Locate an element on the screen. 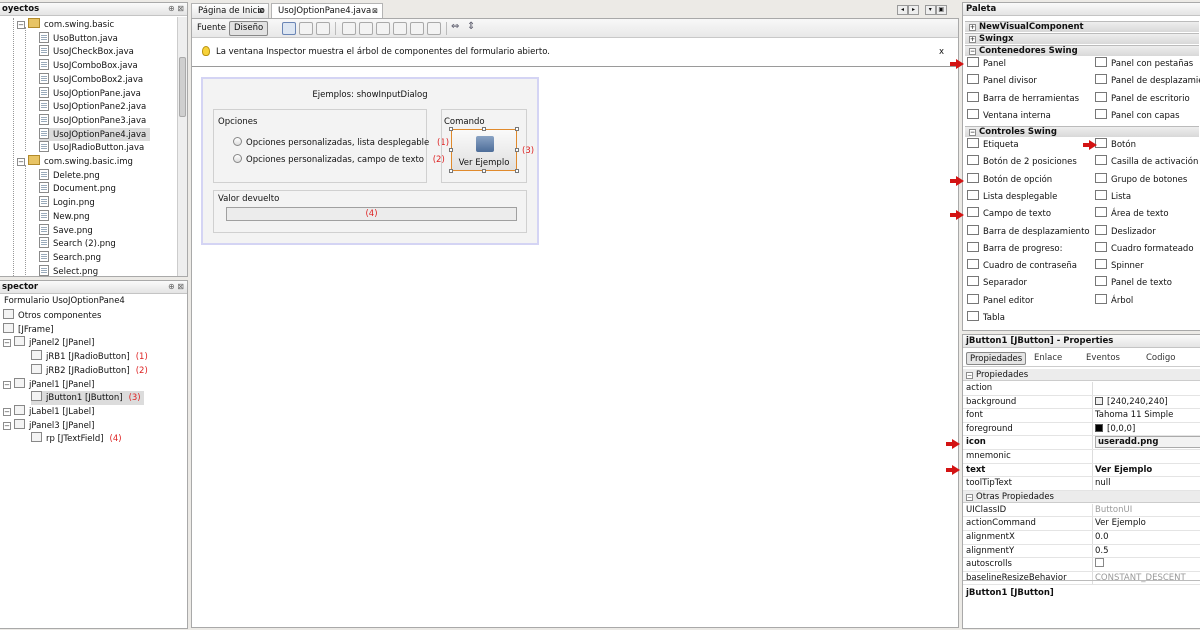  property-value: CONSTANT_DESCENT is located at coordinates (1140, 579).